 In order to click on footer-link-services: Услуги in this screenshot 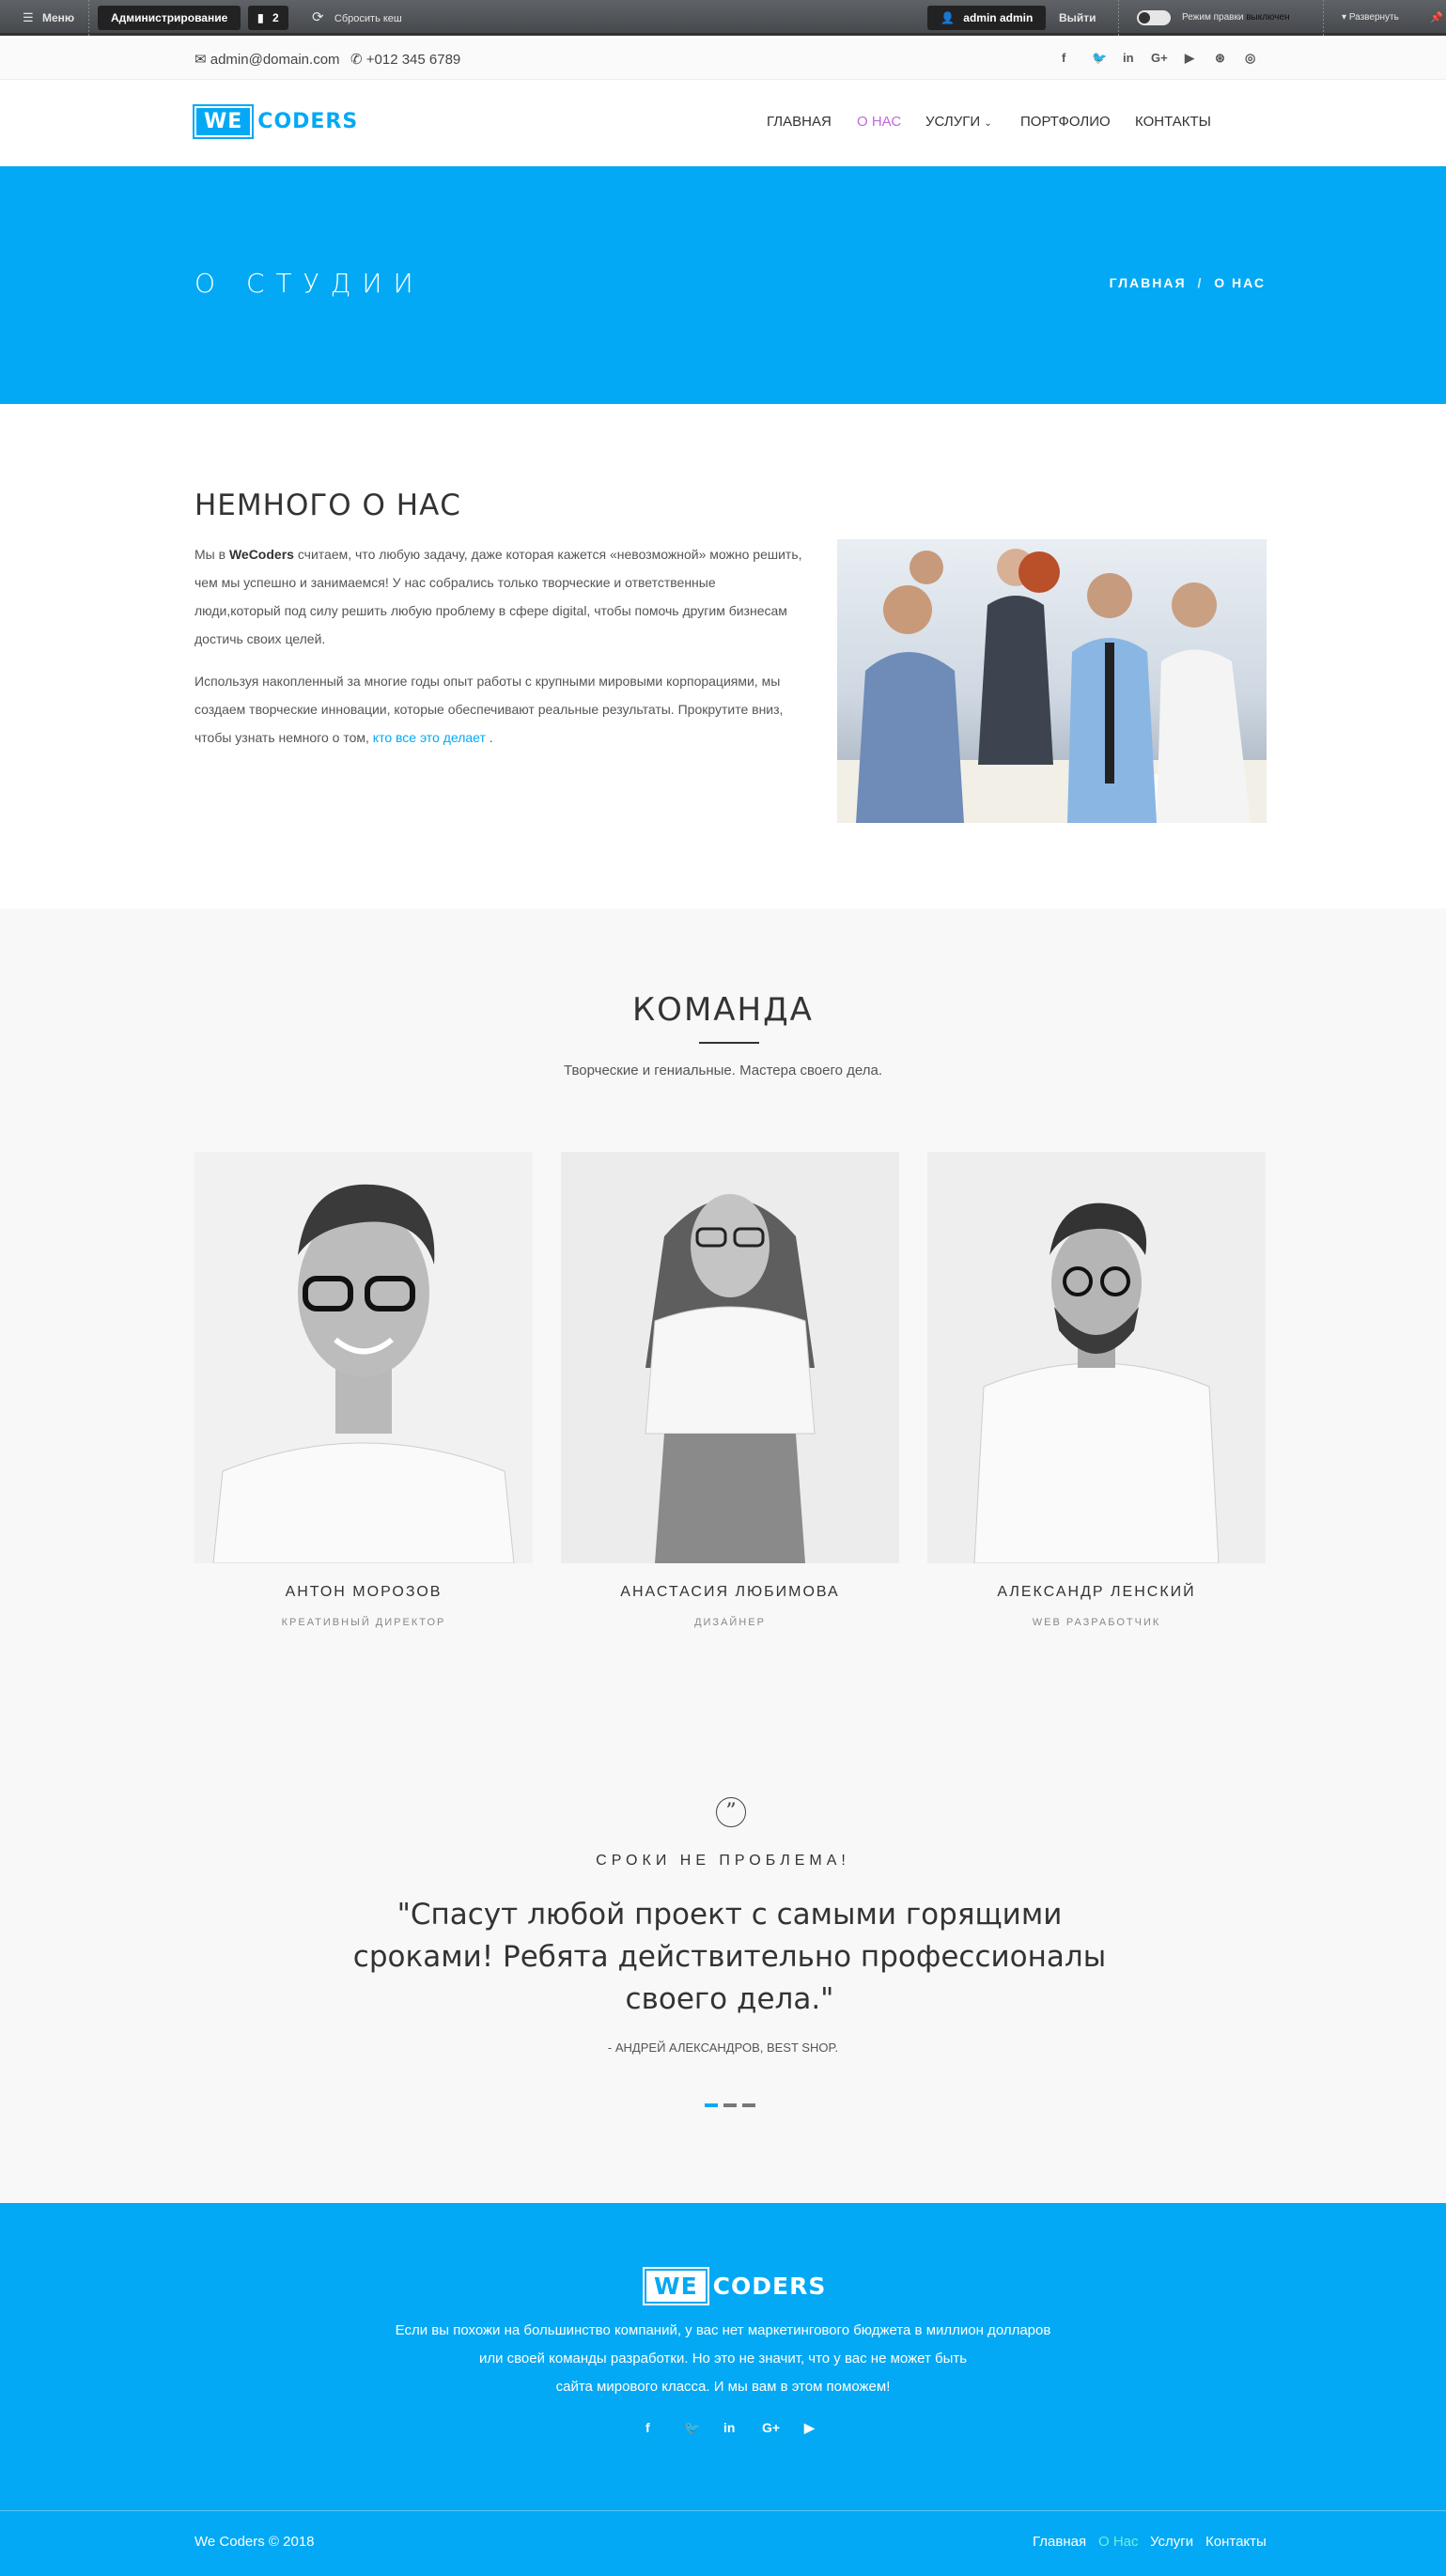, I will do `click(1171, 2542)`.